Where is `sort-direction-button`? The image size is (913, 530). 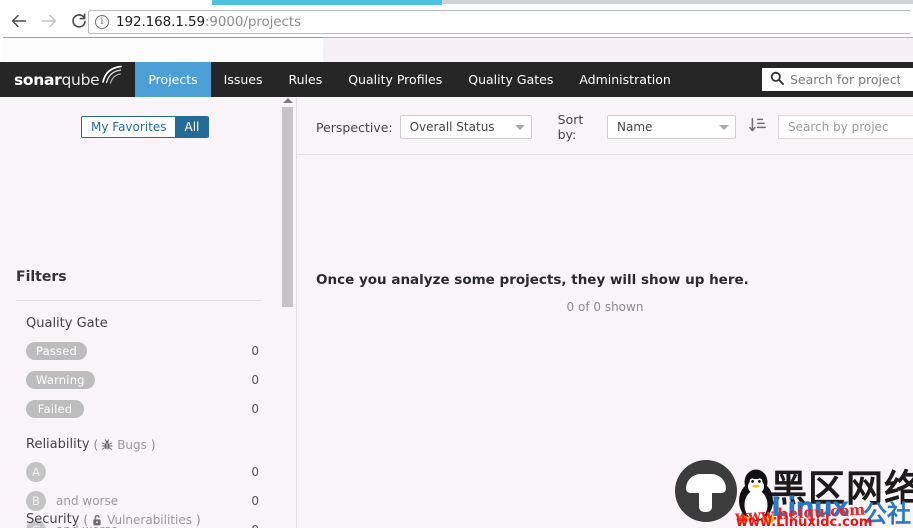 sort-direction-button is located at coordinates (757, 127).